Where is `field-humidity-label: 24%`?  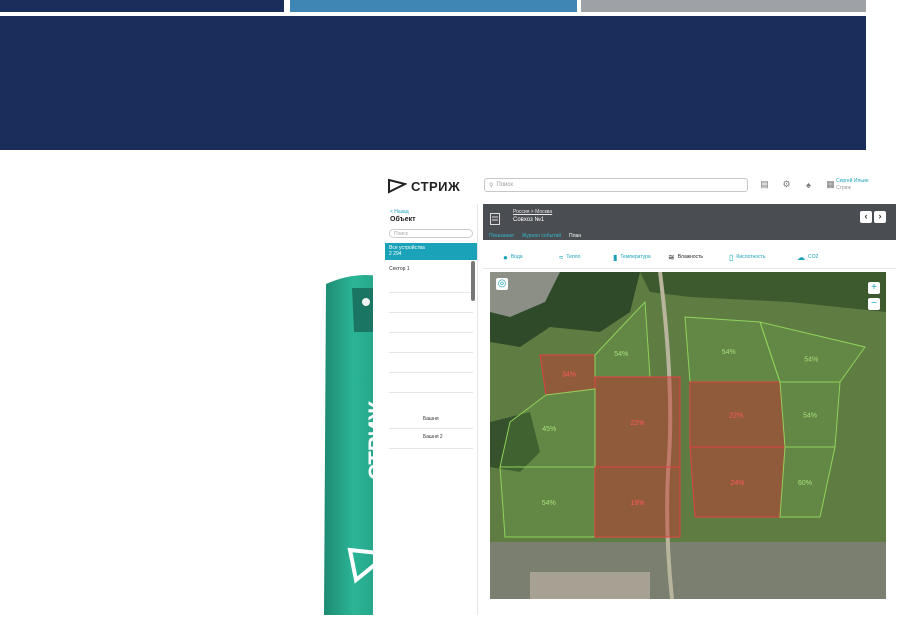 field-humidity-label: 24% is located at coordinates (737, 483).